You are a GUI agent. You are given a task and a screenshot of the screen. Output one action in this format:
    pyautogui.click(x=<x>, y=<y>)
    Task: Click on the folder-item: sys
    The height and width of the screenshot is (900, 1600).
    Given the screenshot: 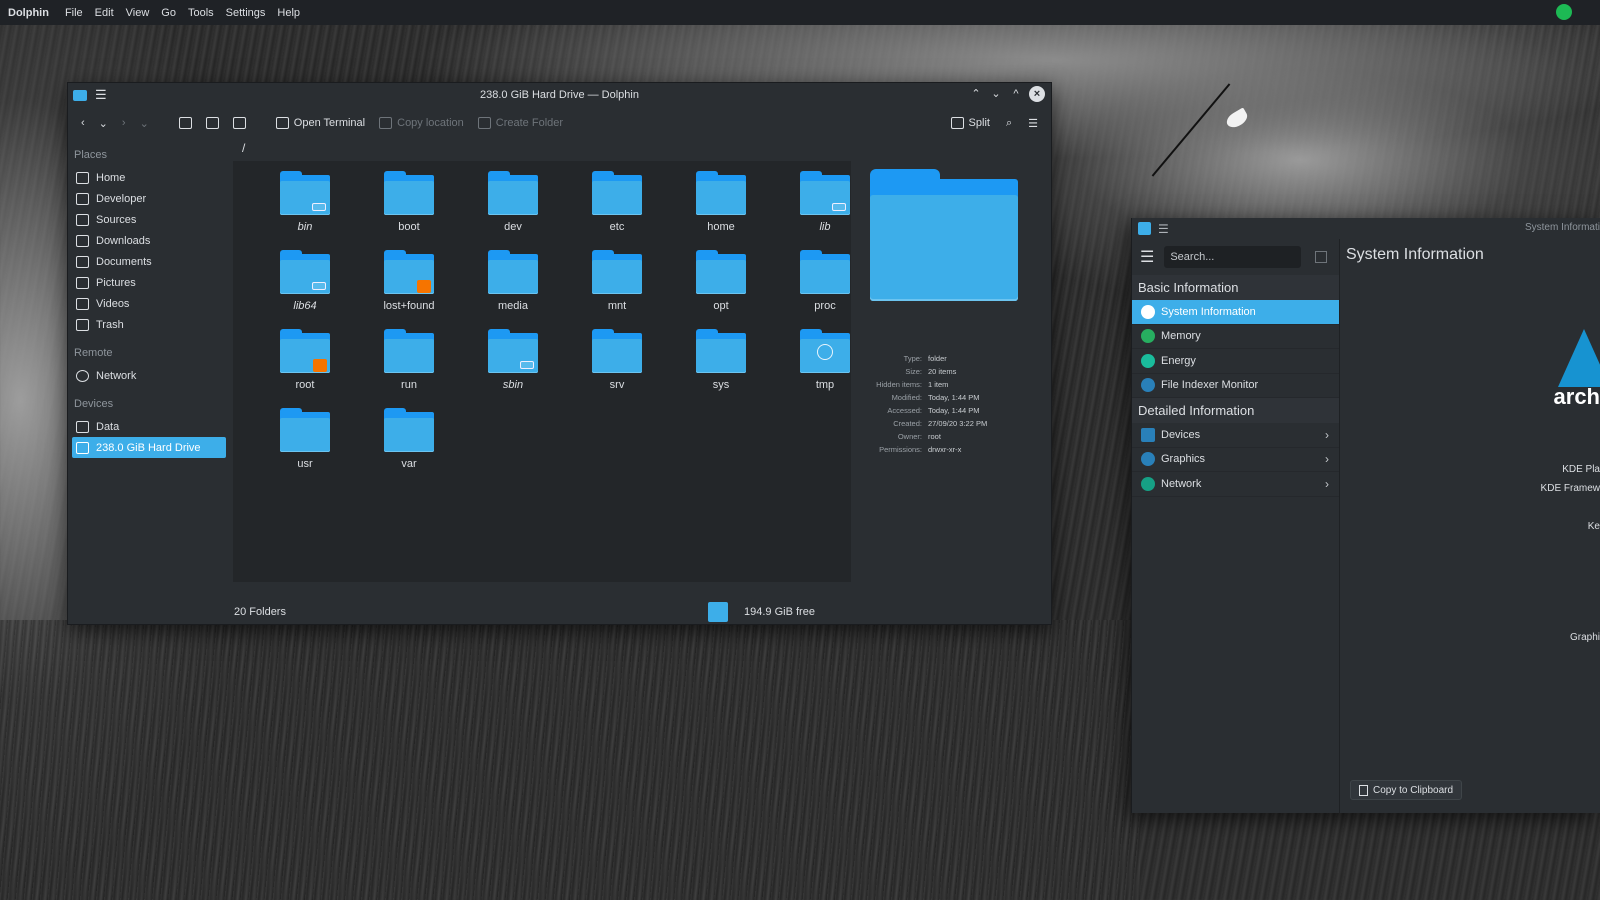 What is the action you would take?
    pyautogui.click(x=721, y=368)
    